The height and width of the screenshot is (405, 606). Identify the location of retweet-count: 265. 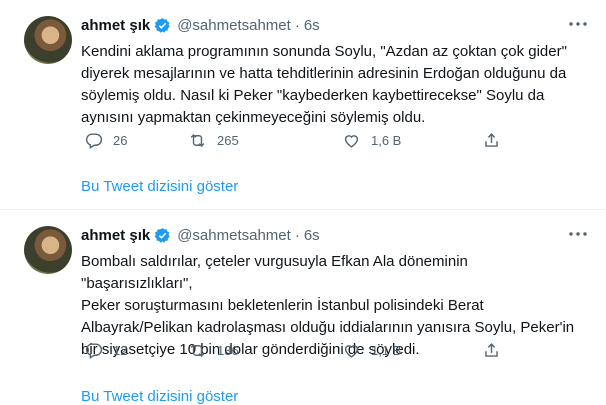
(228, 140).